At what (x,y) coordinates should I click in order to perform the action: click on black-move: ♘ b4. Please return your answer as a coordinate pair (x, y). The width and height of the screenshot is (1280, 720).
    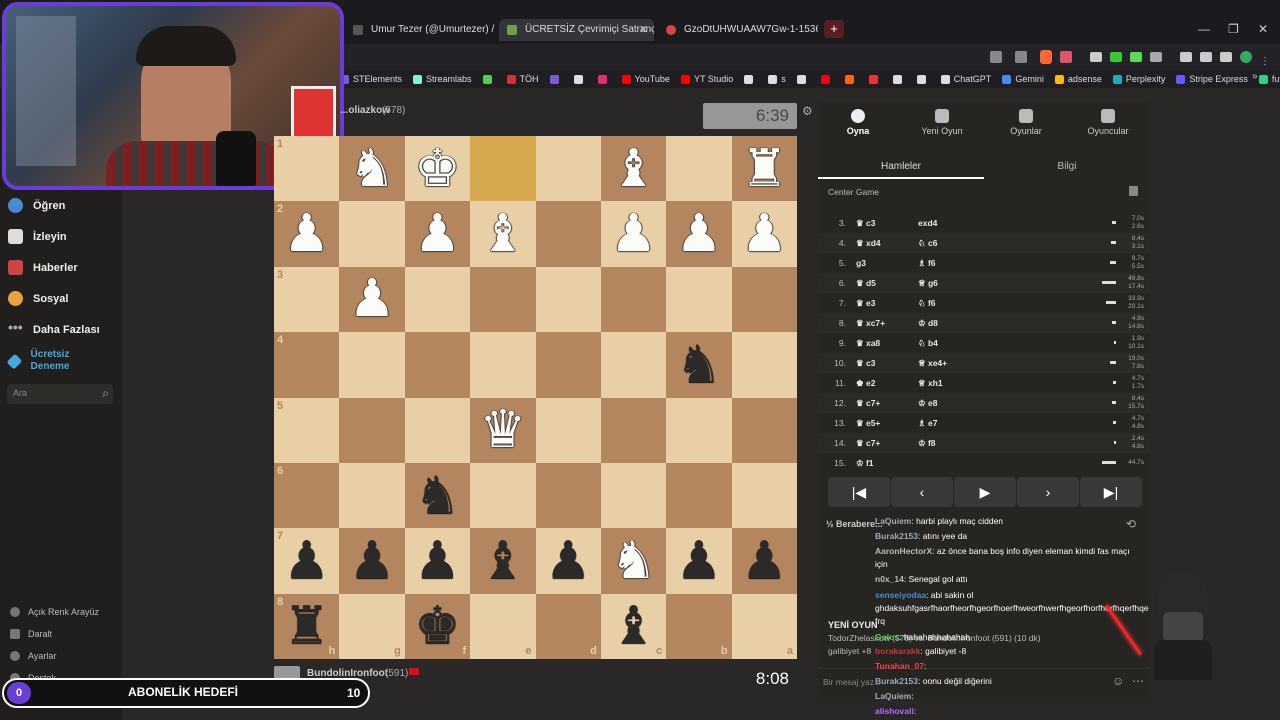
    Looking at the image, I should click on (978, 343).